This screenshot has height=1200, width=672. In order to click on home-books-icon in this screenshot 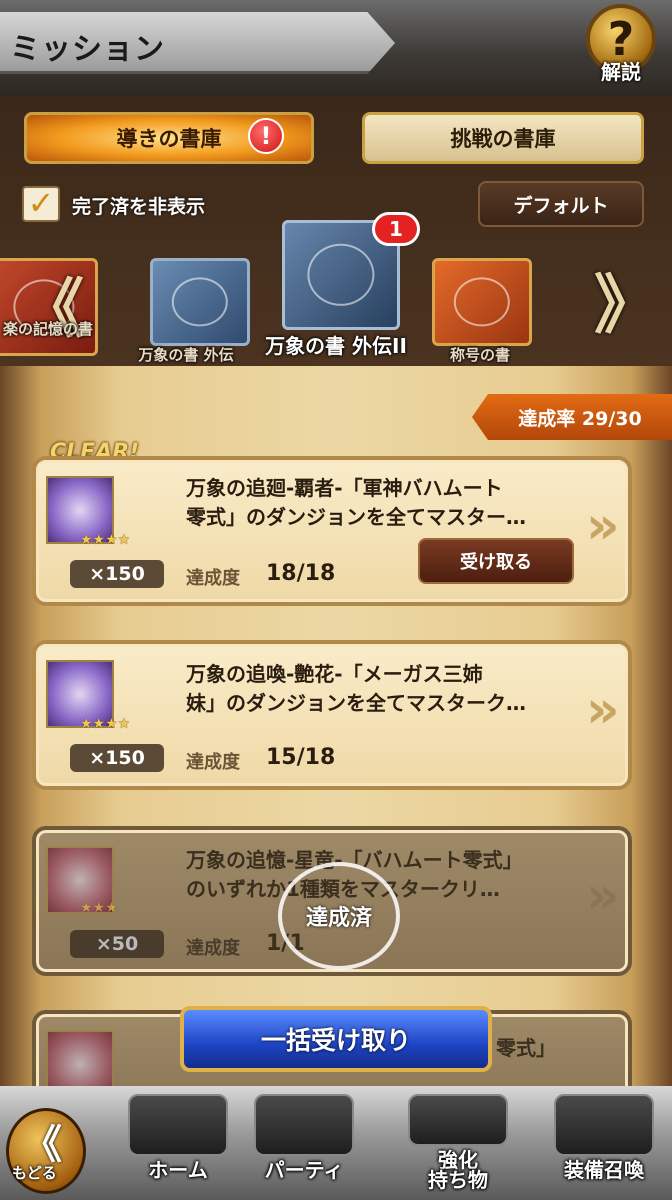, I will do `click(178, 1125)`.